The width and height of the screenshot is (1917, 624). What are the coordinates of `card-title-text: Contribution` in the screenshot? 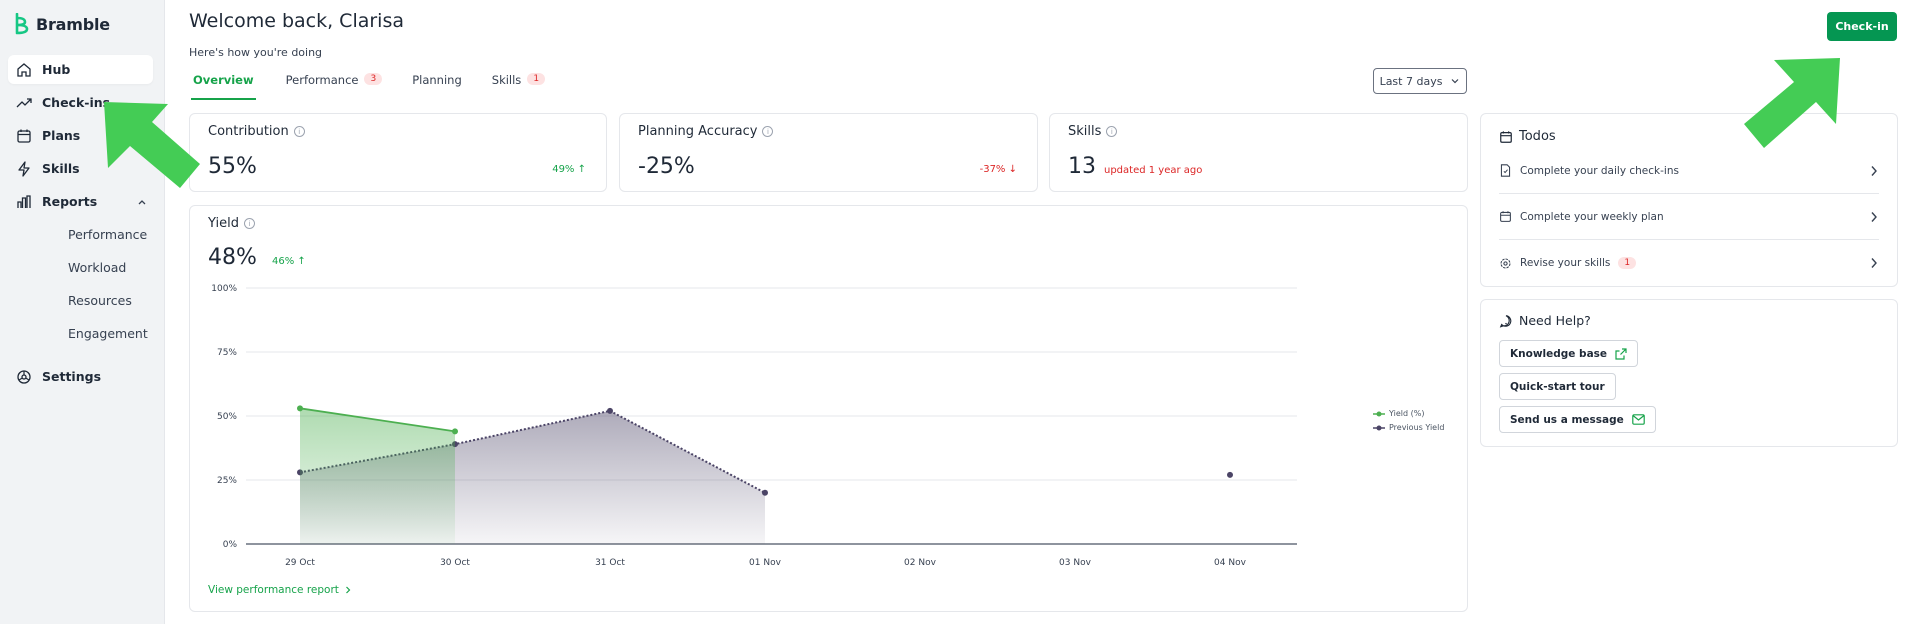 It's located at (248, 131).